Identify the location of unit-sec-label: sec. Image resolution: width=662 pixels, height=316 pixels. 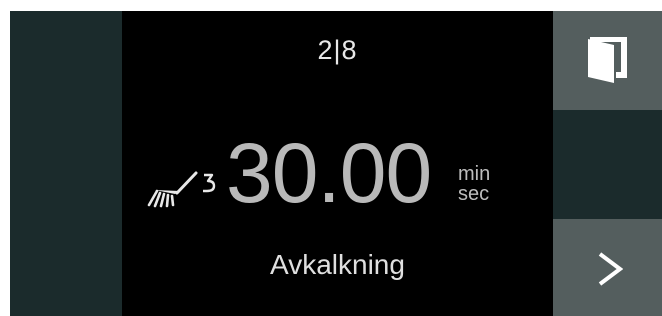
(474, 194).